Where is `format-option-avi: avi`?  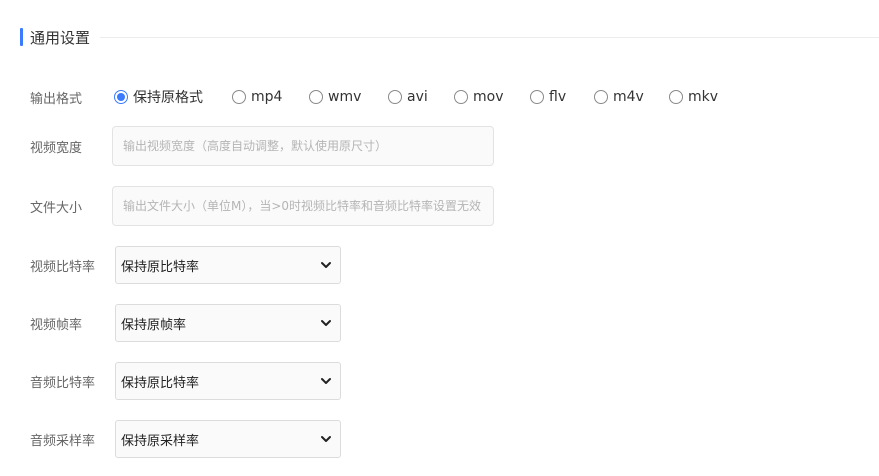 format-option-avi: avi is located at coordinates (421, 97).